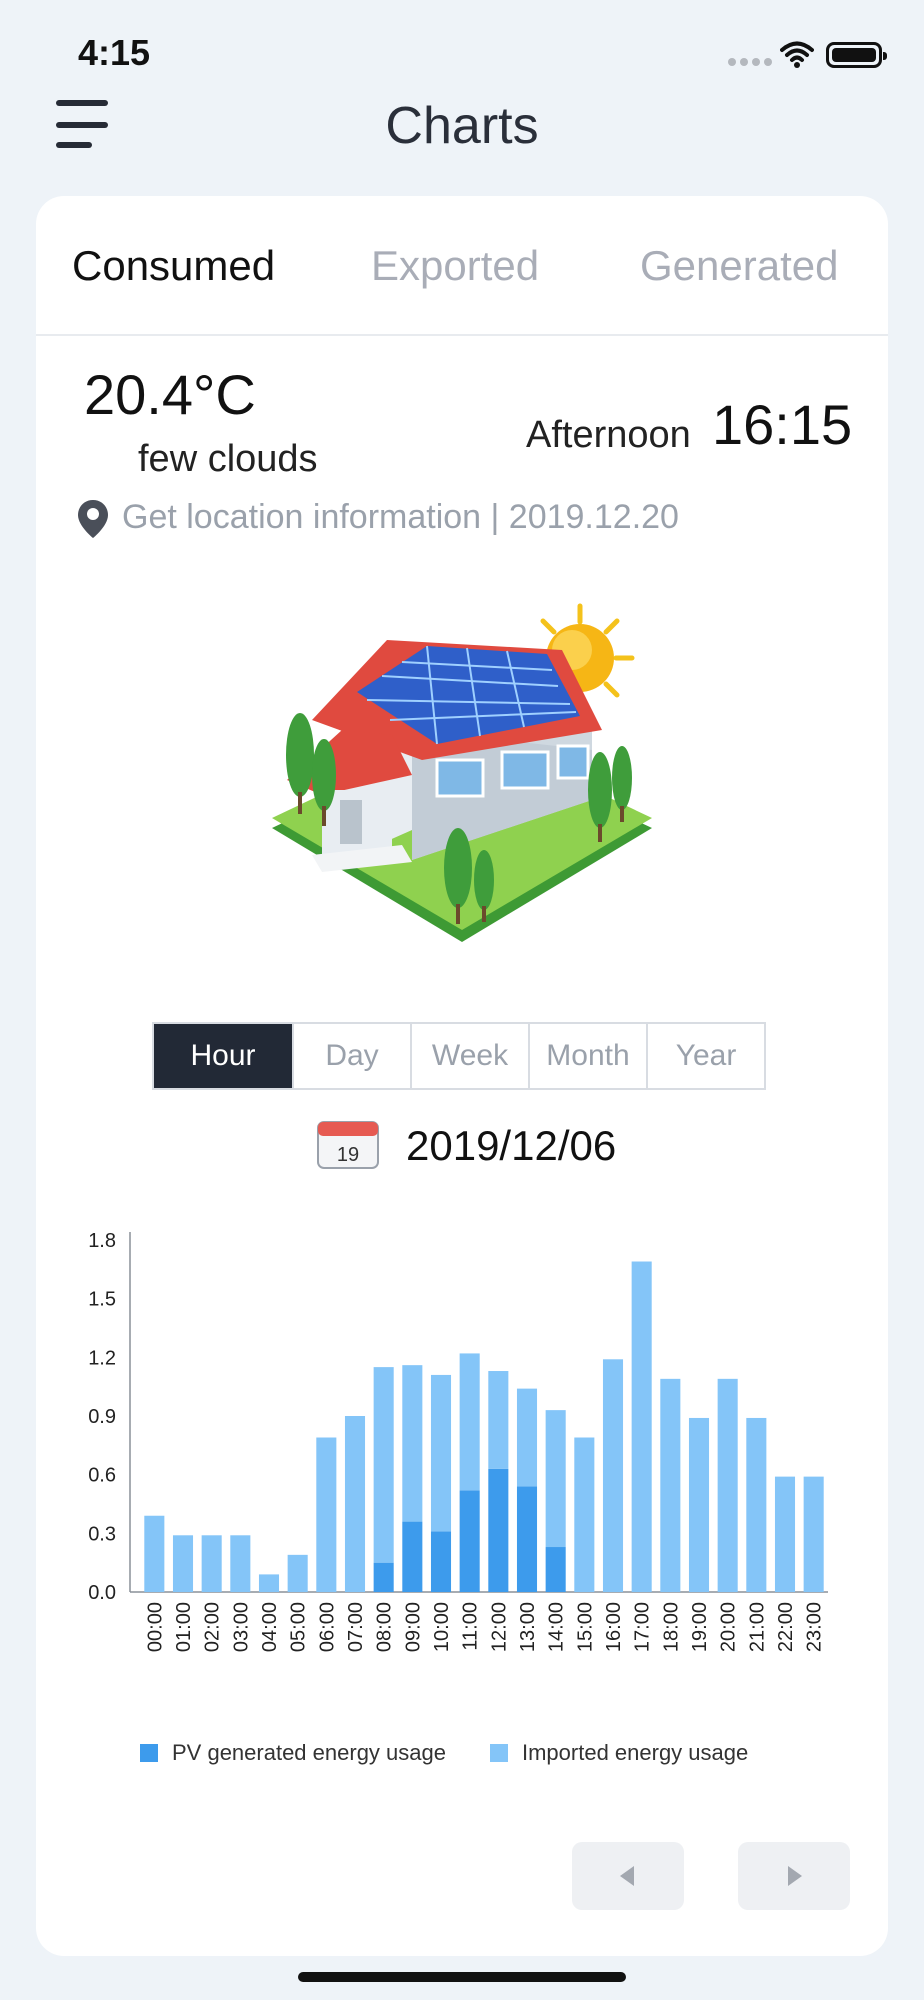 The width and height of the screenshot is (924, 2000). What do you see at coordinates (585, 1627) in the screenshot?
I see `x-tick-label: 15:00` at bounding box center [585, 1627].